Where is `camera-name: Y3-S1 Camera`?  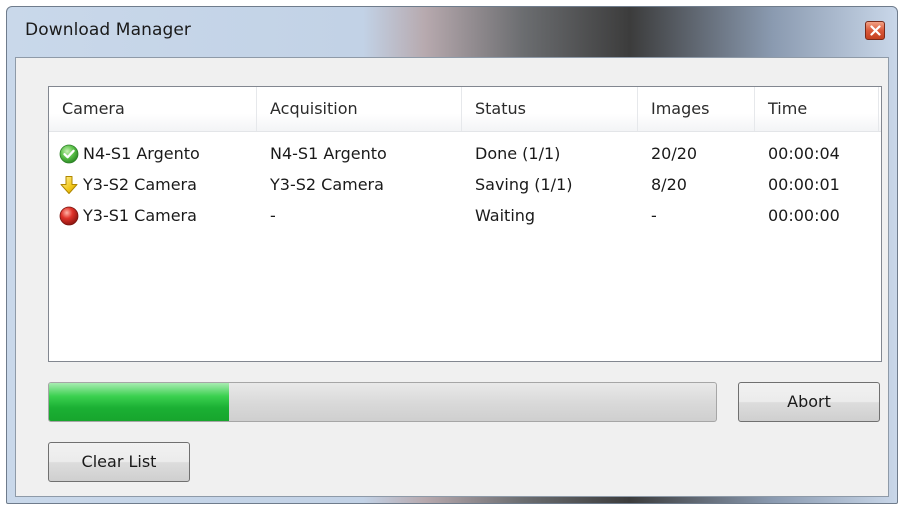
camera-name: Y3-S1 Camera is located at coordinates (140, 215).